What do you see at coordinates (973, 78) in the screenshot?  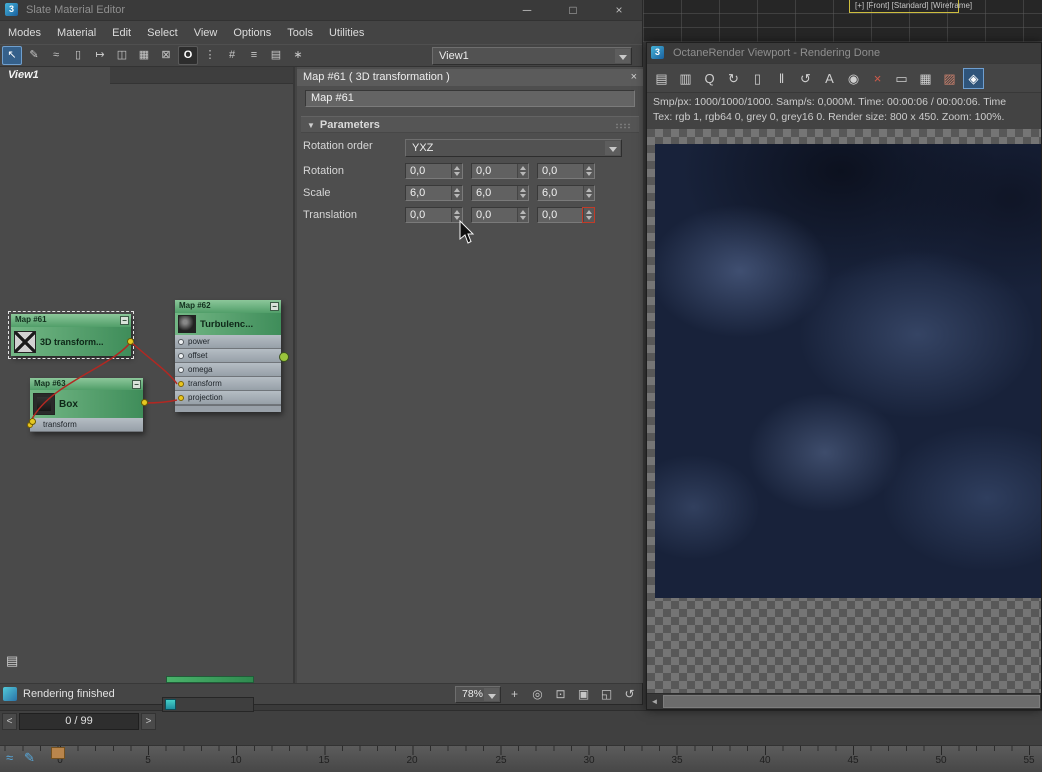 I see `material-picker-icon: ◈` at bounding box center [973, 78].